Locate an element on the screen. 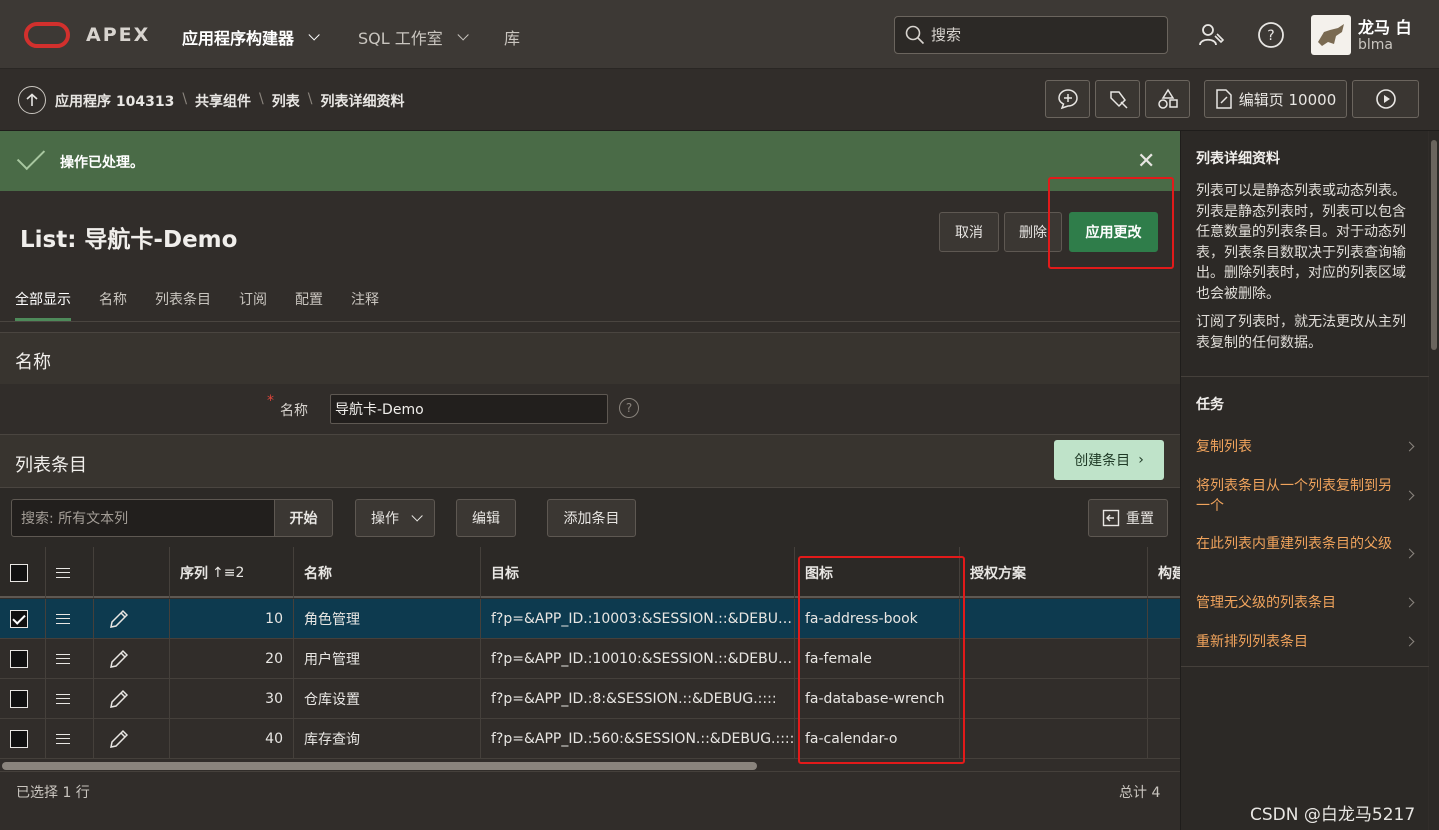  cell-target: f?p=&APP_ID.:560:&SESSION.::&DEBUG.:::: is located at coordinates (637, 739).